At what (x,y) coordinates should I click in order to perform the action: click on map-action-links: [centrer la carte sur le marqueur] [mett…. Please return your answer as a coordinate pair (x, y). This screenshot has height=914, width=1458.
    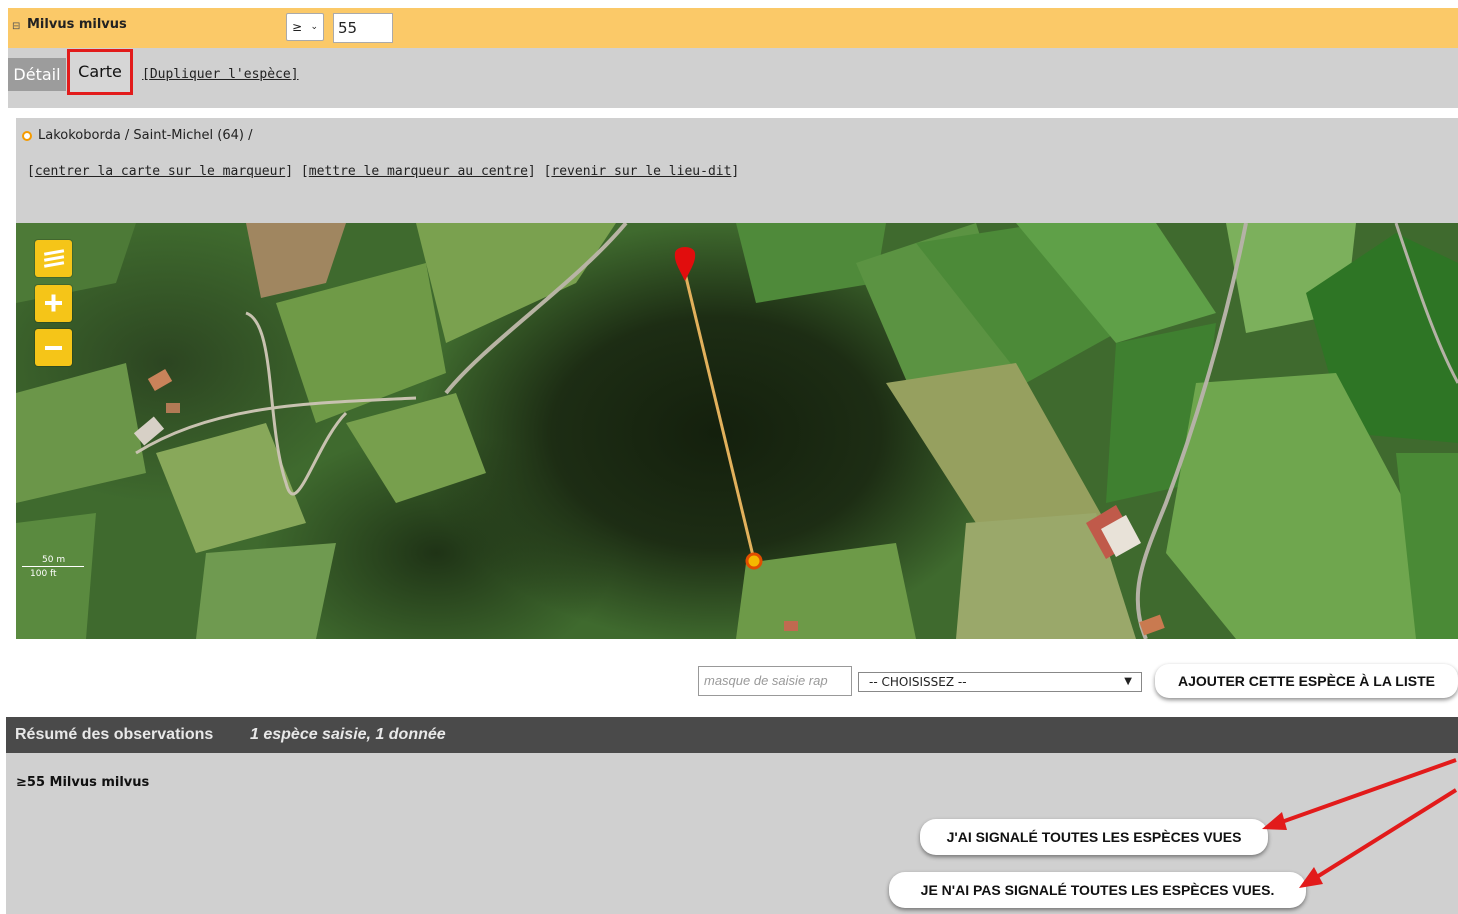
    Looking at the image, I should click on (383, 171).